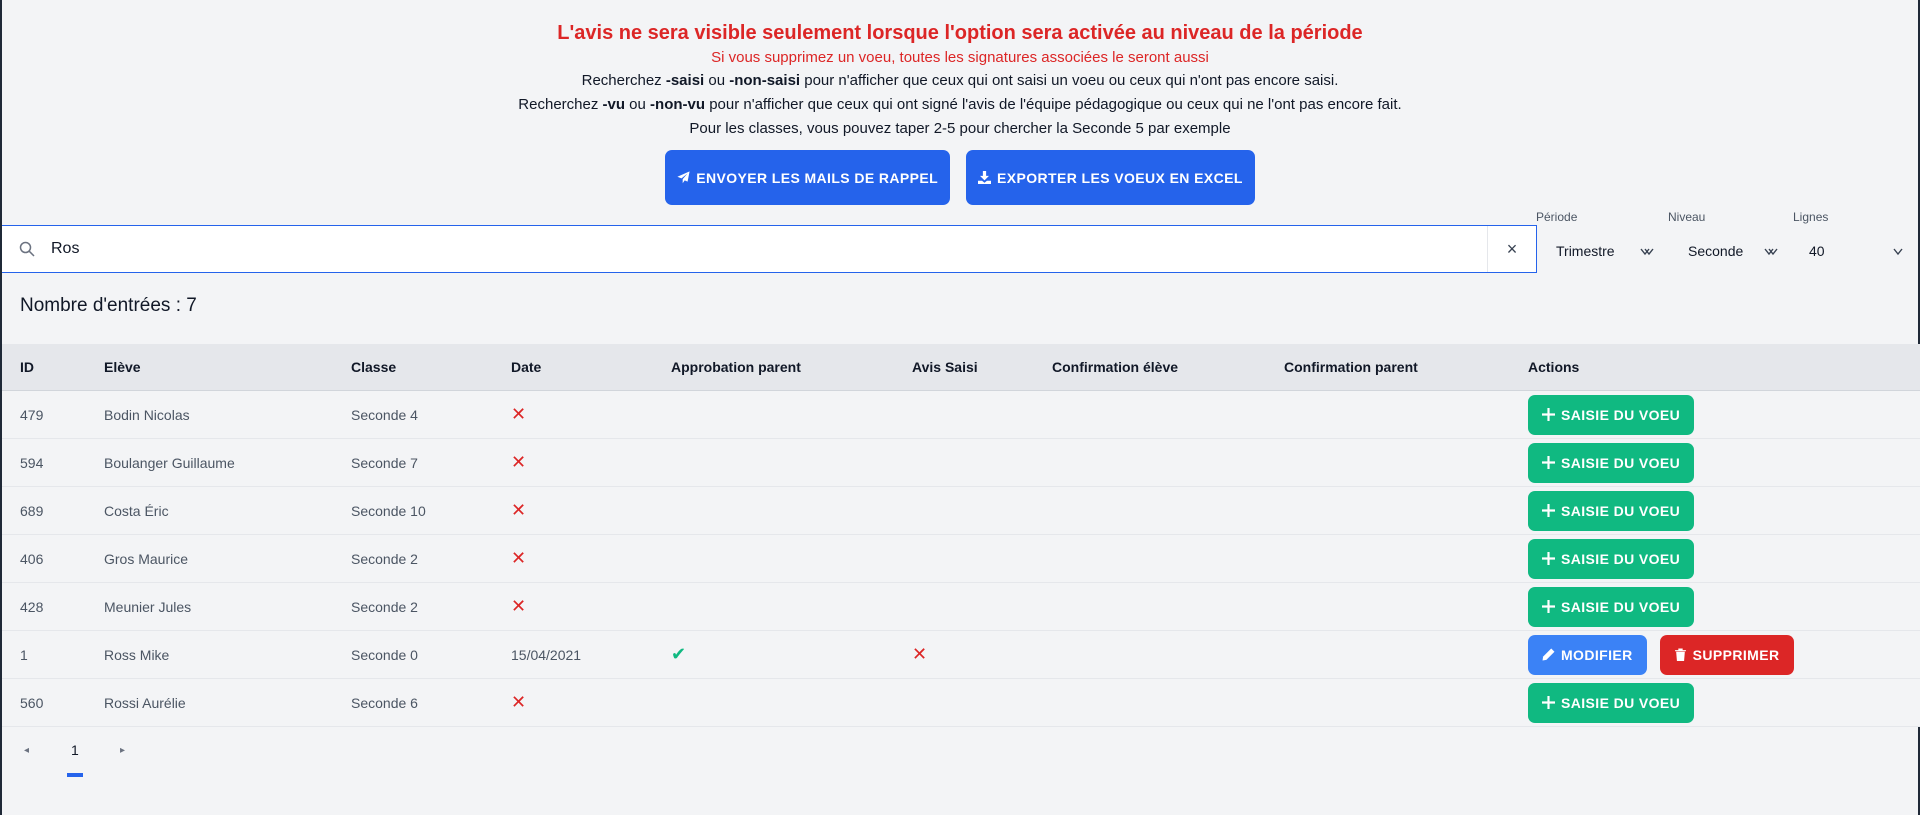  What do you see at coordinates (1406, 367) in the screenshot?
I see `column-header-confirmation-parent: Confirmation parent` at bounding box center [1406, 367].